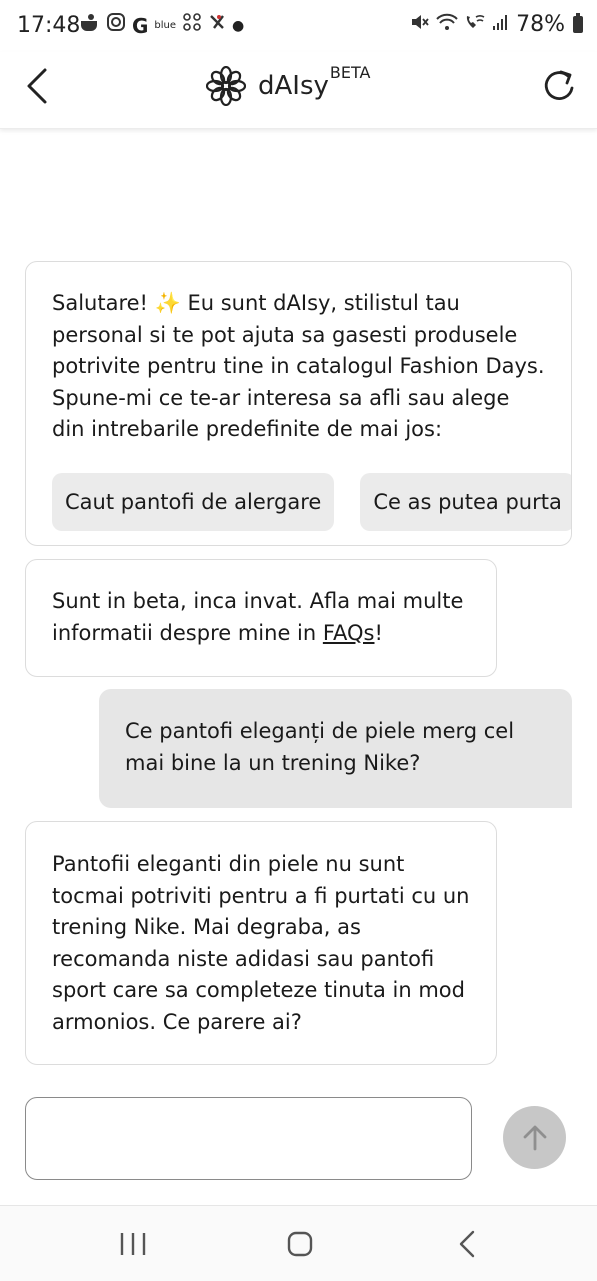 The image size is (597, 1281). I want to click on chevron-left-icon, so click(37, 86).